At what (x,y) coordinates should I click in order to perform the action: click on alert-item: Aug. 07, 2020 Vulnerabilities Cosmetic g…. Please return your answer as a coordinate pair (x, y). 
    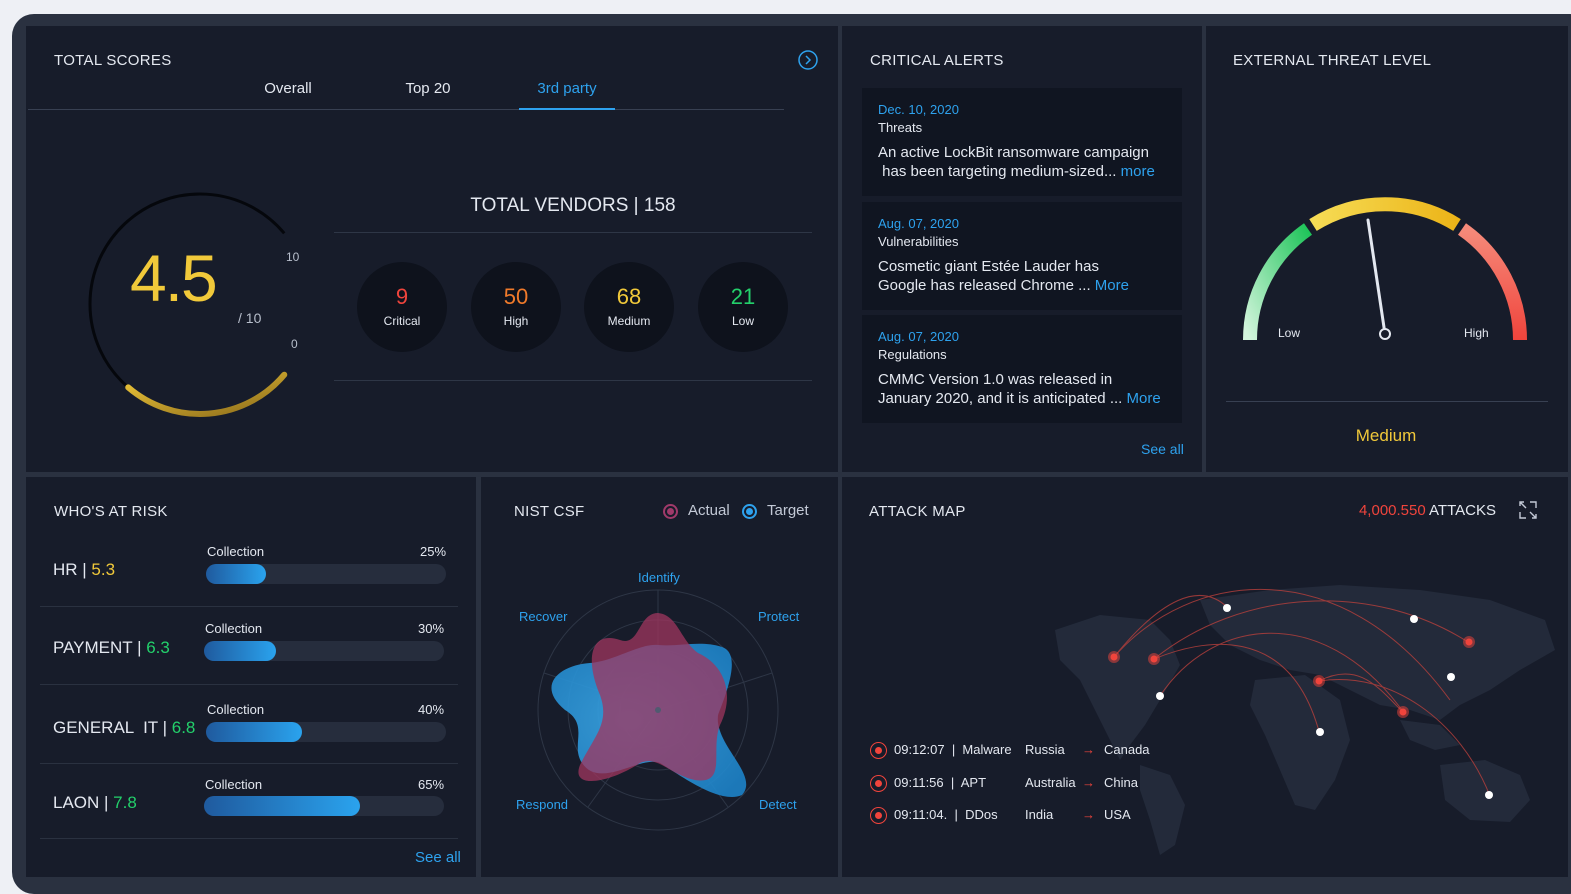
    Looking at the image, I should click on (1022, 256).